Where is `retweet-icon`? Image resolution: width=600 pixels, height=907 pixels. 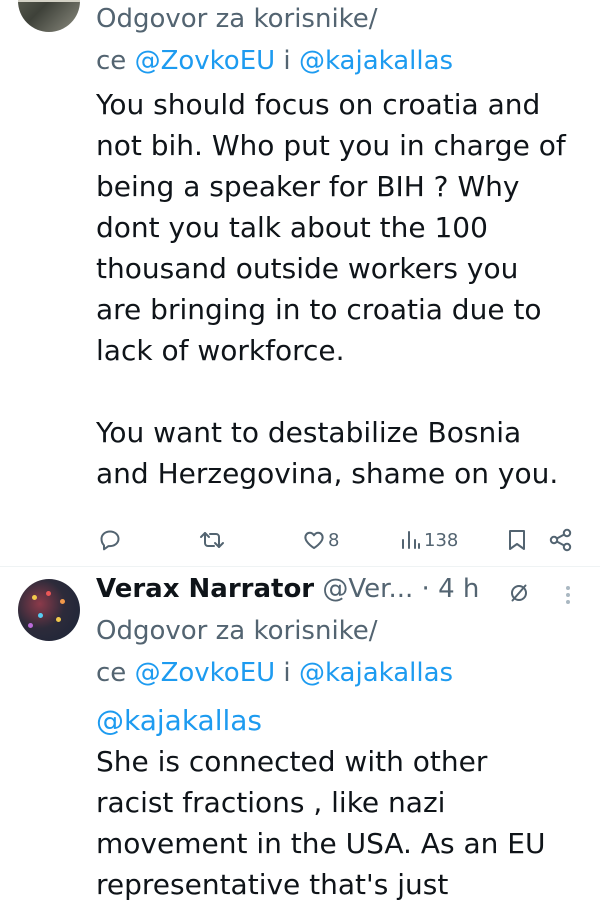 retweet-icon is located at coordinates (212, 540).